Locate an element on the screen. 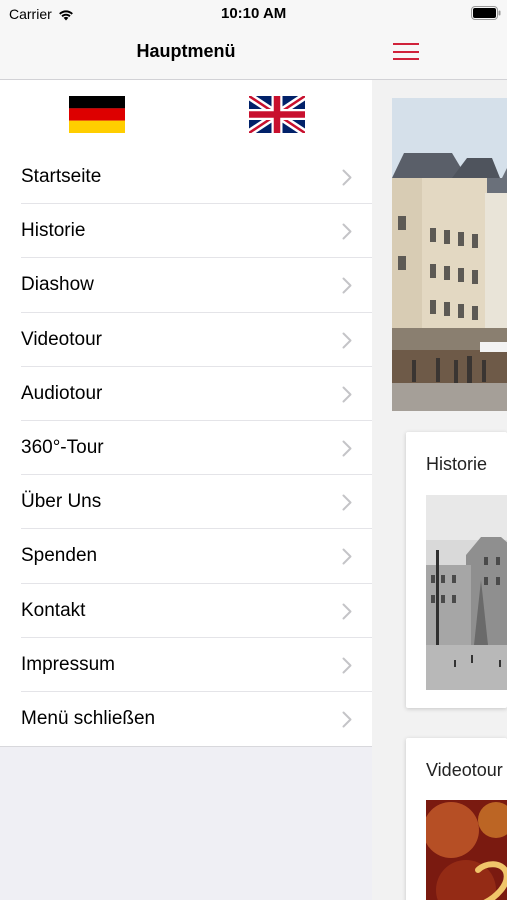 Image resolution: width=507 pixels, height=900 pixels. menu-item-label: Historie is located at coordinates (53, 231).